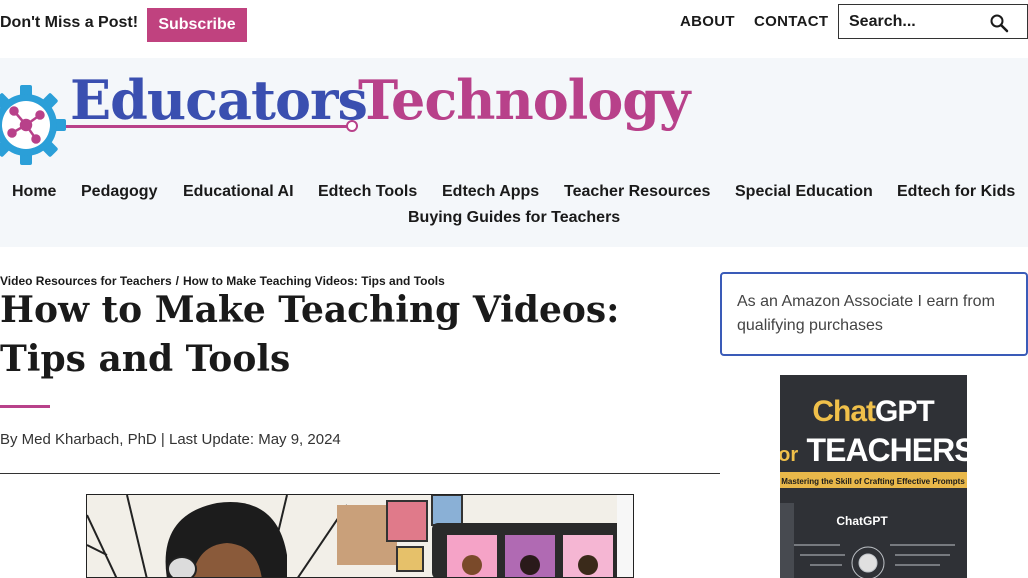  Describe the element at coordinates (514, 218) in the screenshot. I see `nav-buying-guides: Buying Guides for Teachers` at that location.